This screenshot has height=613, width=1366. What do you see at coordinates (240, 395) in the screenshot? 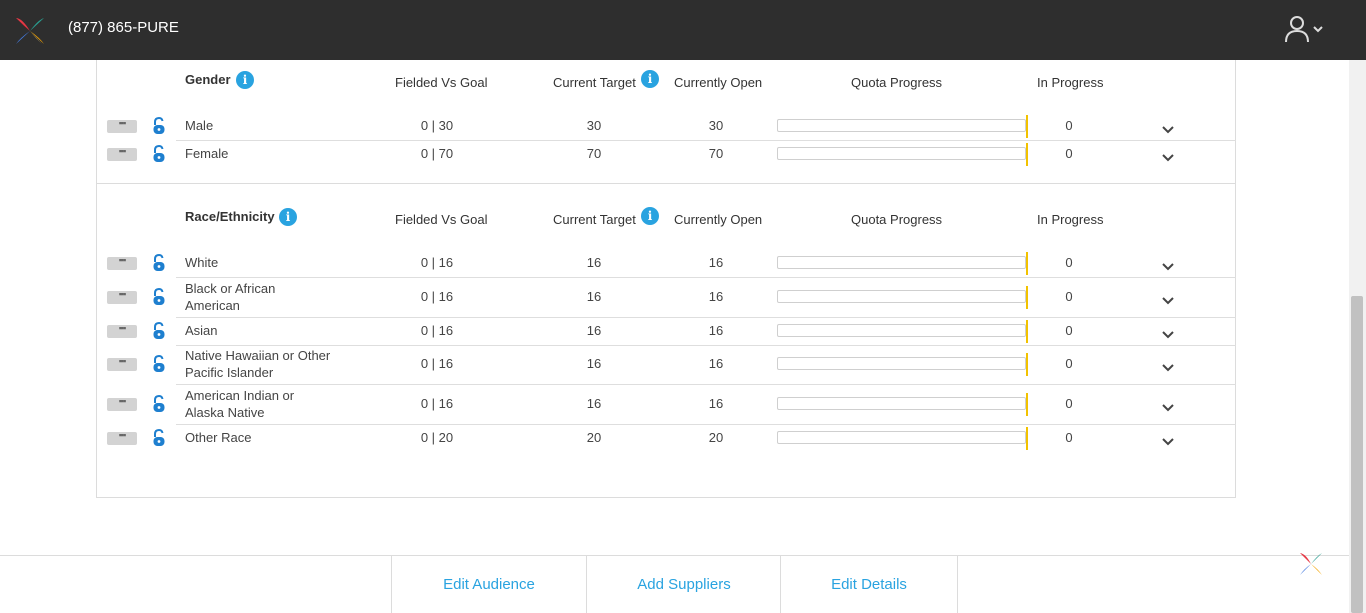
I see `row-name: American Indian or` at bounding box center [240, 395].